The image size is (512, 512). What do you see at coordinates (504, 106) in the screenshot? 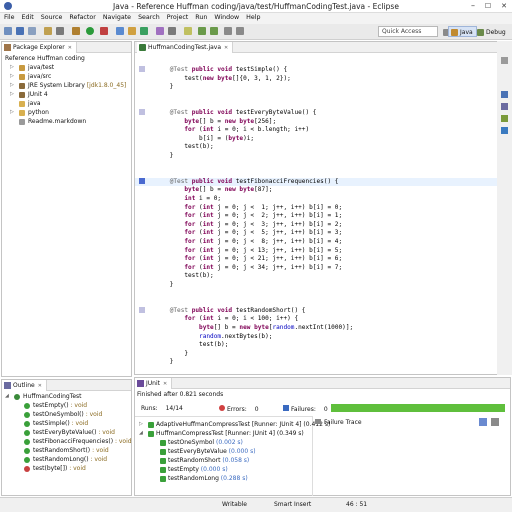
I see `outline-view-icon` at bounding box center [504, 106].